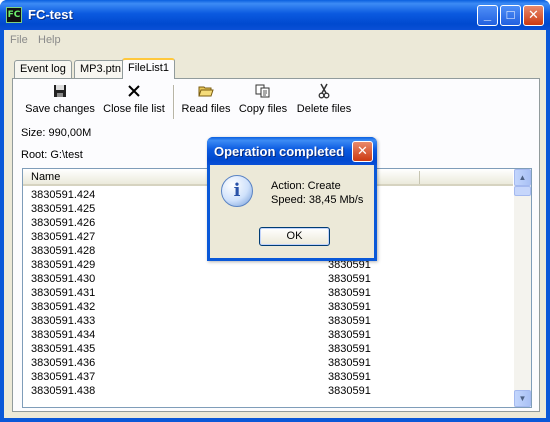  Describe the element at coordinates (63, 265) in the screenshot. I see `file-name-cell: 3830591.429` at that location.